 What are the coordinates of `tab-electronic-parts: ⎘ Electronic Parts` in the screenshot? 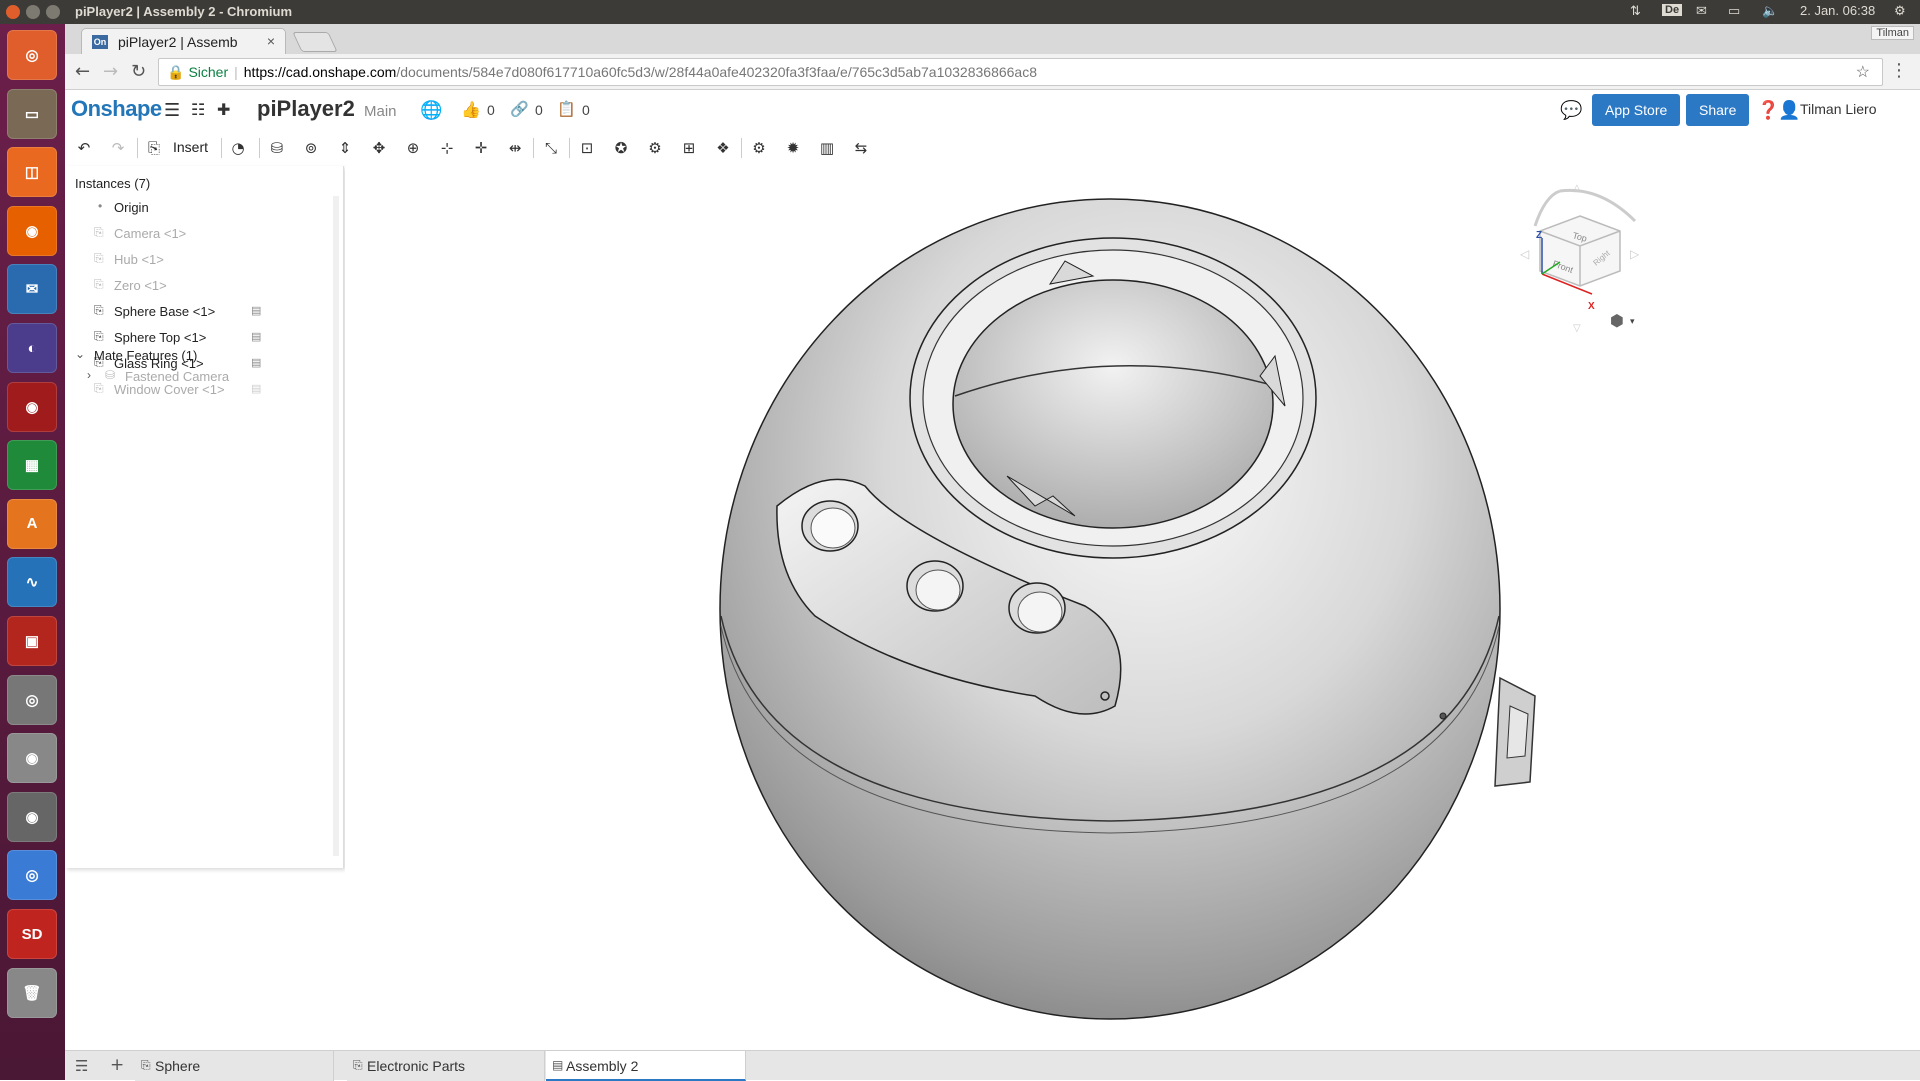 It's located at (446, 1066).